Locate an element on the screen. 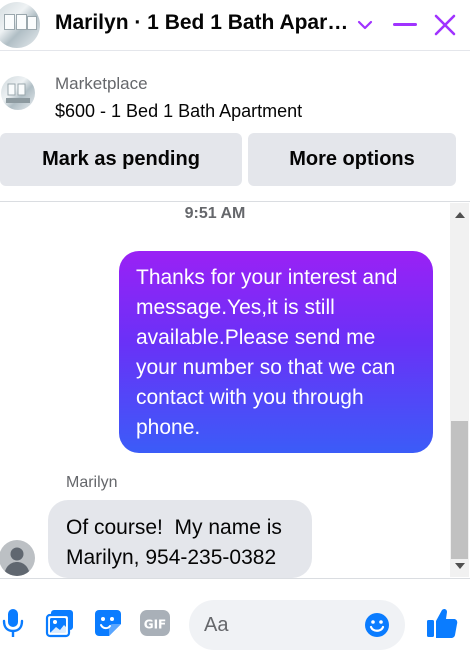  message-input: Aa is located at coordinates (297, 625).